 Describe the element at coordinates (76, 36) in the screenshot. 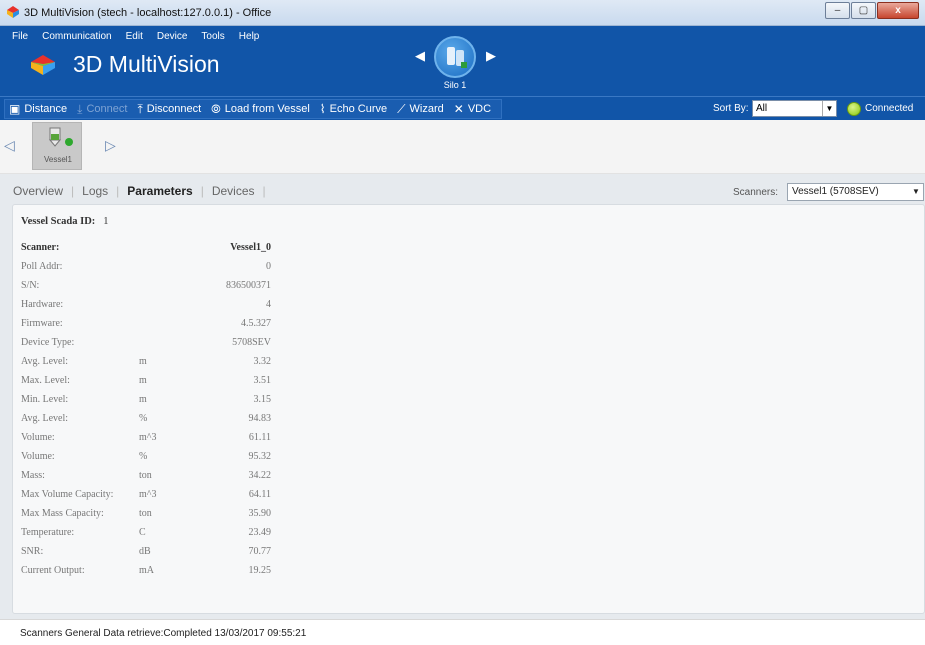

I see `menu-communication: Communication` at that location.